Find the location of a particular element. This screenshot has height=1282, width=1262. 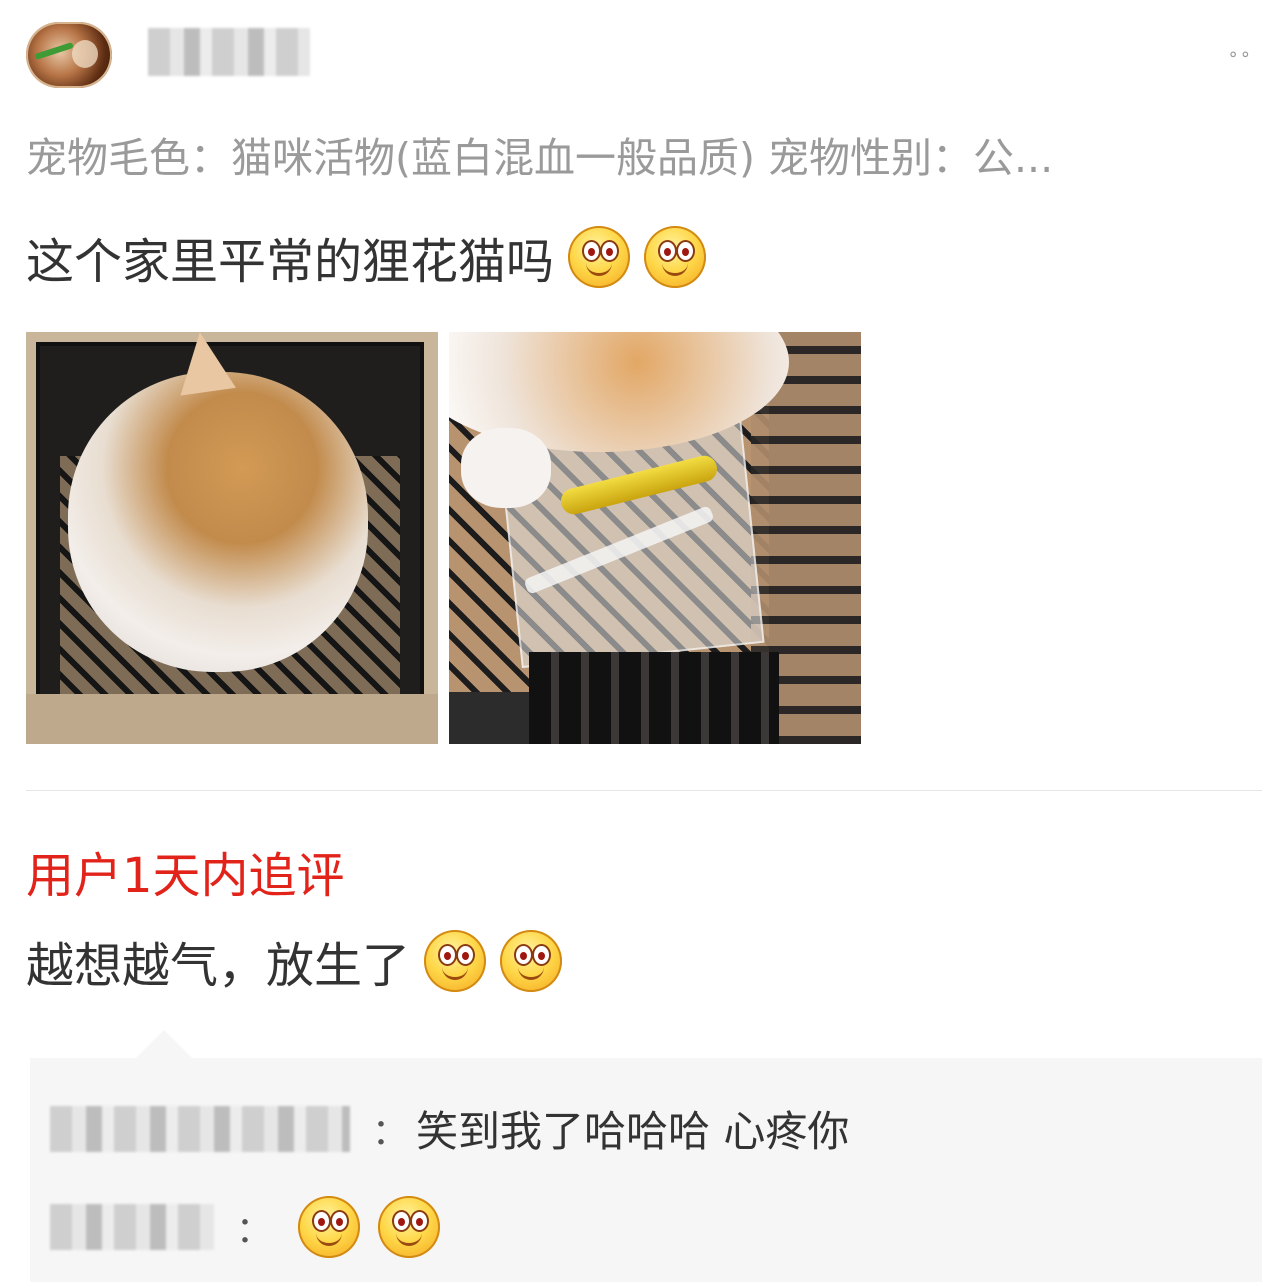

reply-item: ： is located at coordinates (245, 1227).